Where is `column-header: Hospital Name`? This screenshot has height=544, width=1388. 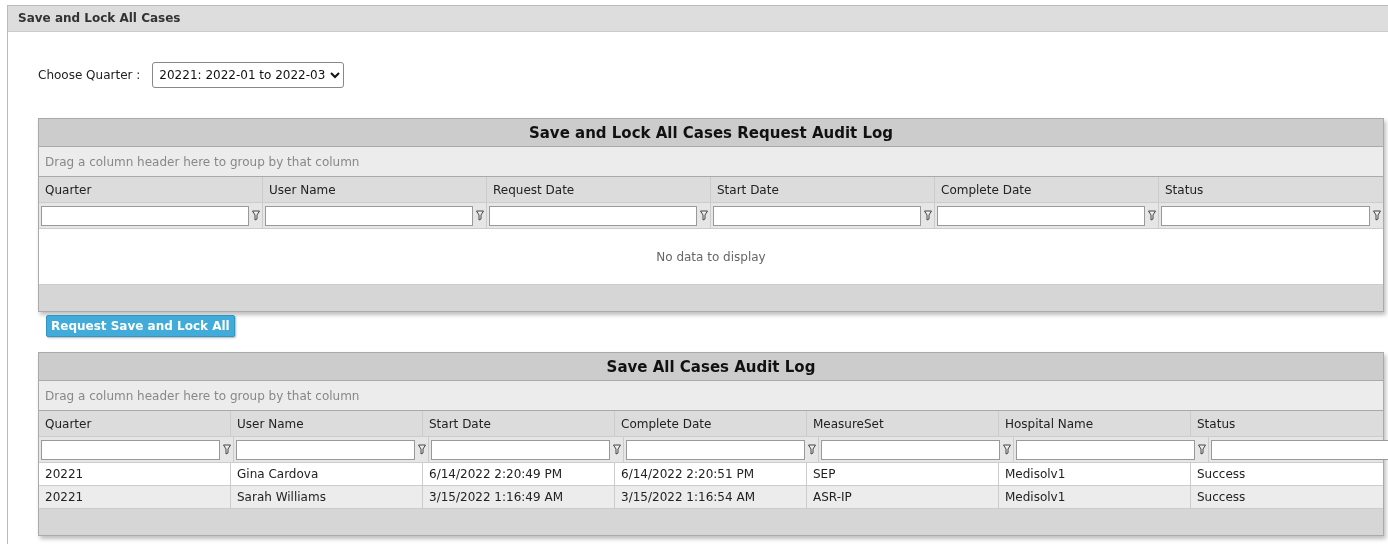 column-header: Hospital Name is located at coordinates (1095, 423).